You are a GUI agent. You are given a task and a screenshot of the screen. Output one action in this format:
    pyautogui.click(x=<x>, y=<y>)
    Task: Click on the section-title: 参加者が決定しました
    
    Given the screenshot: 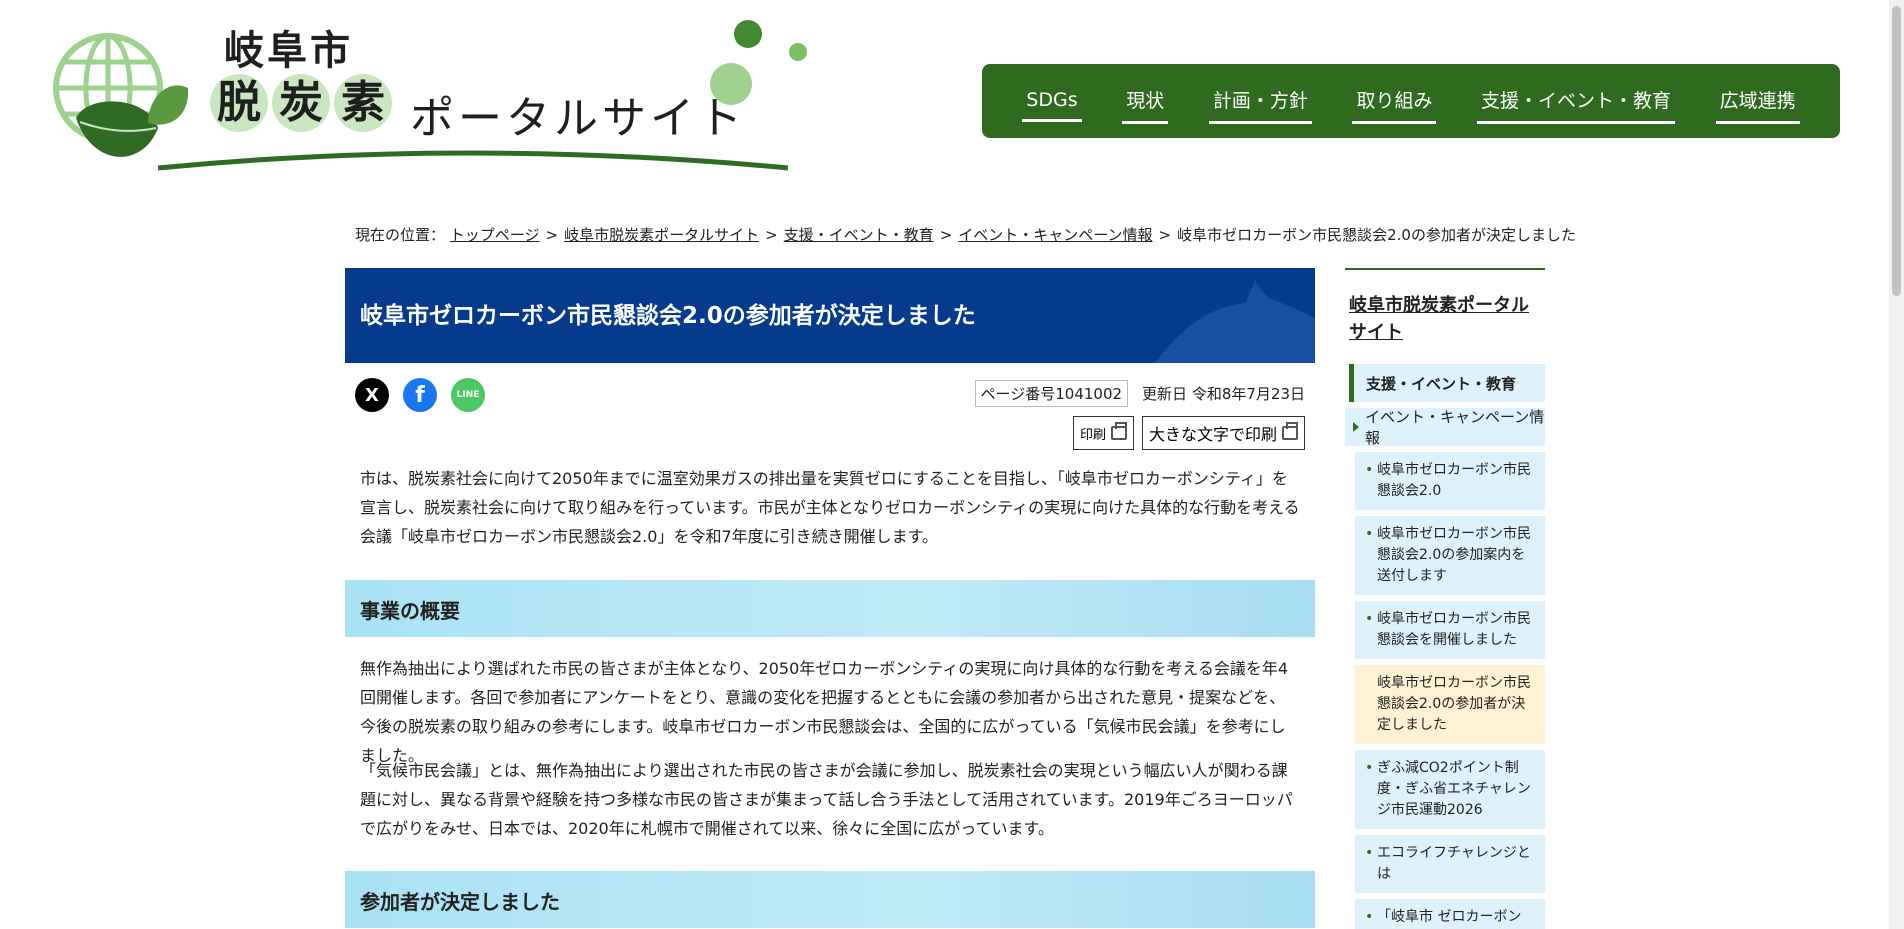 What is the action you would take?
    pyautogui.click(x=460, y=902)
    